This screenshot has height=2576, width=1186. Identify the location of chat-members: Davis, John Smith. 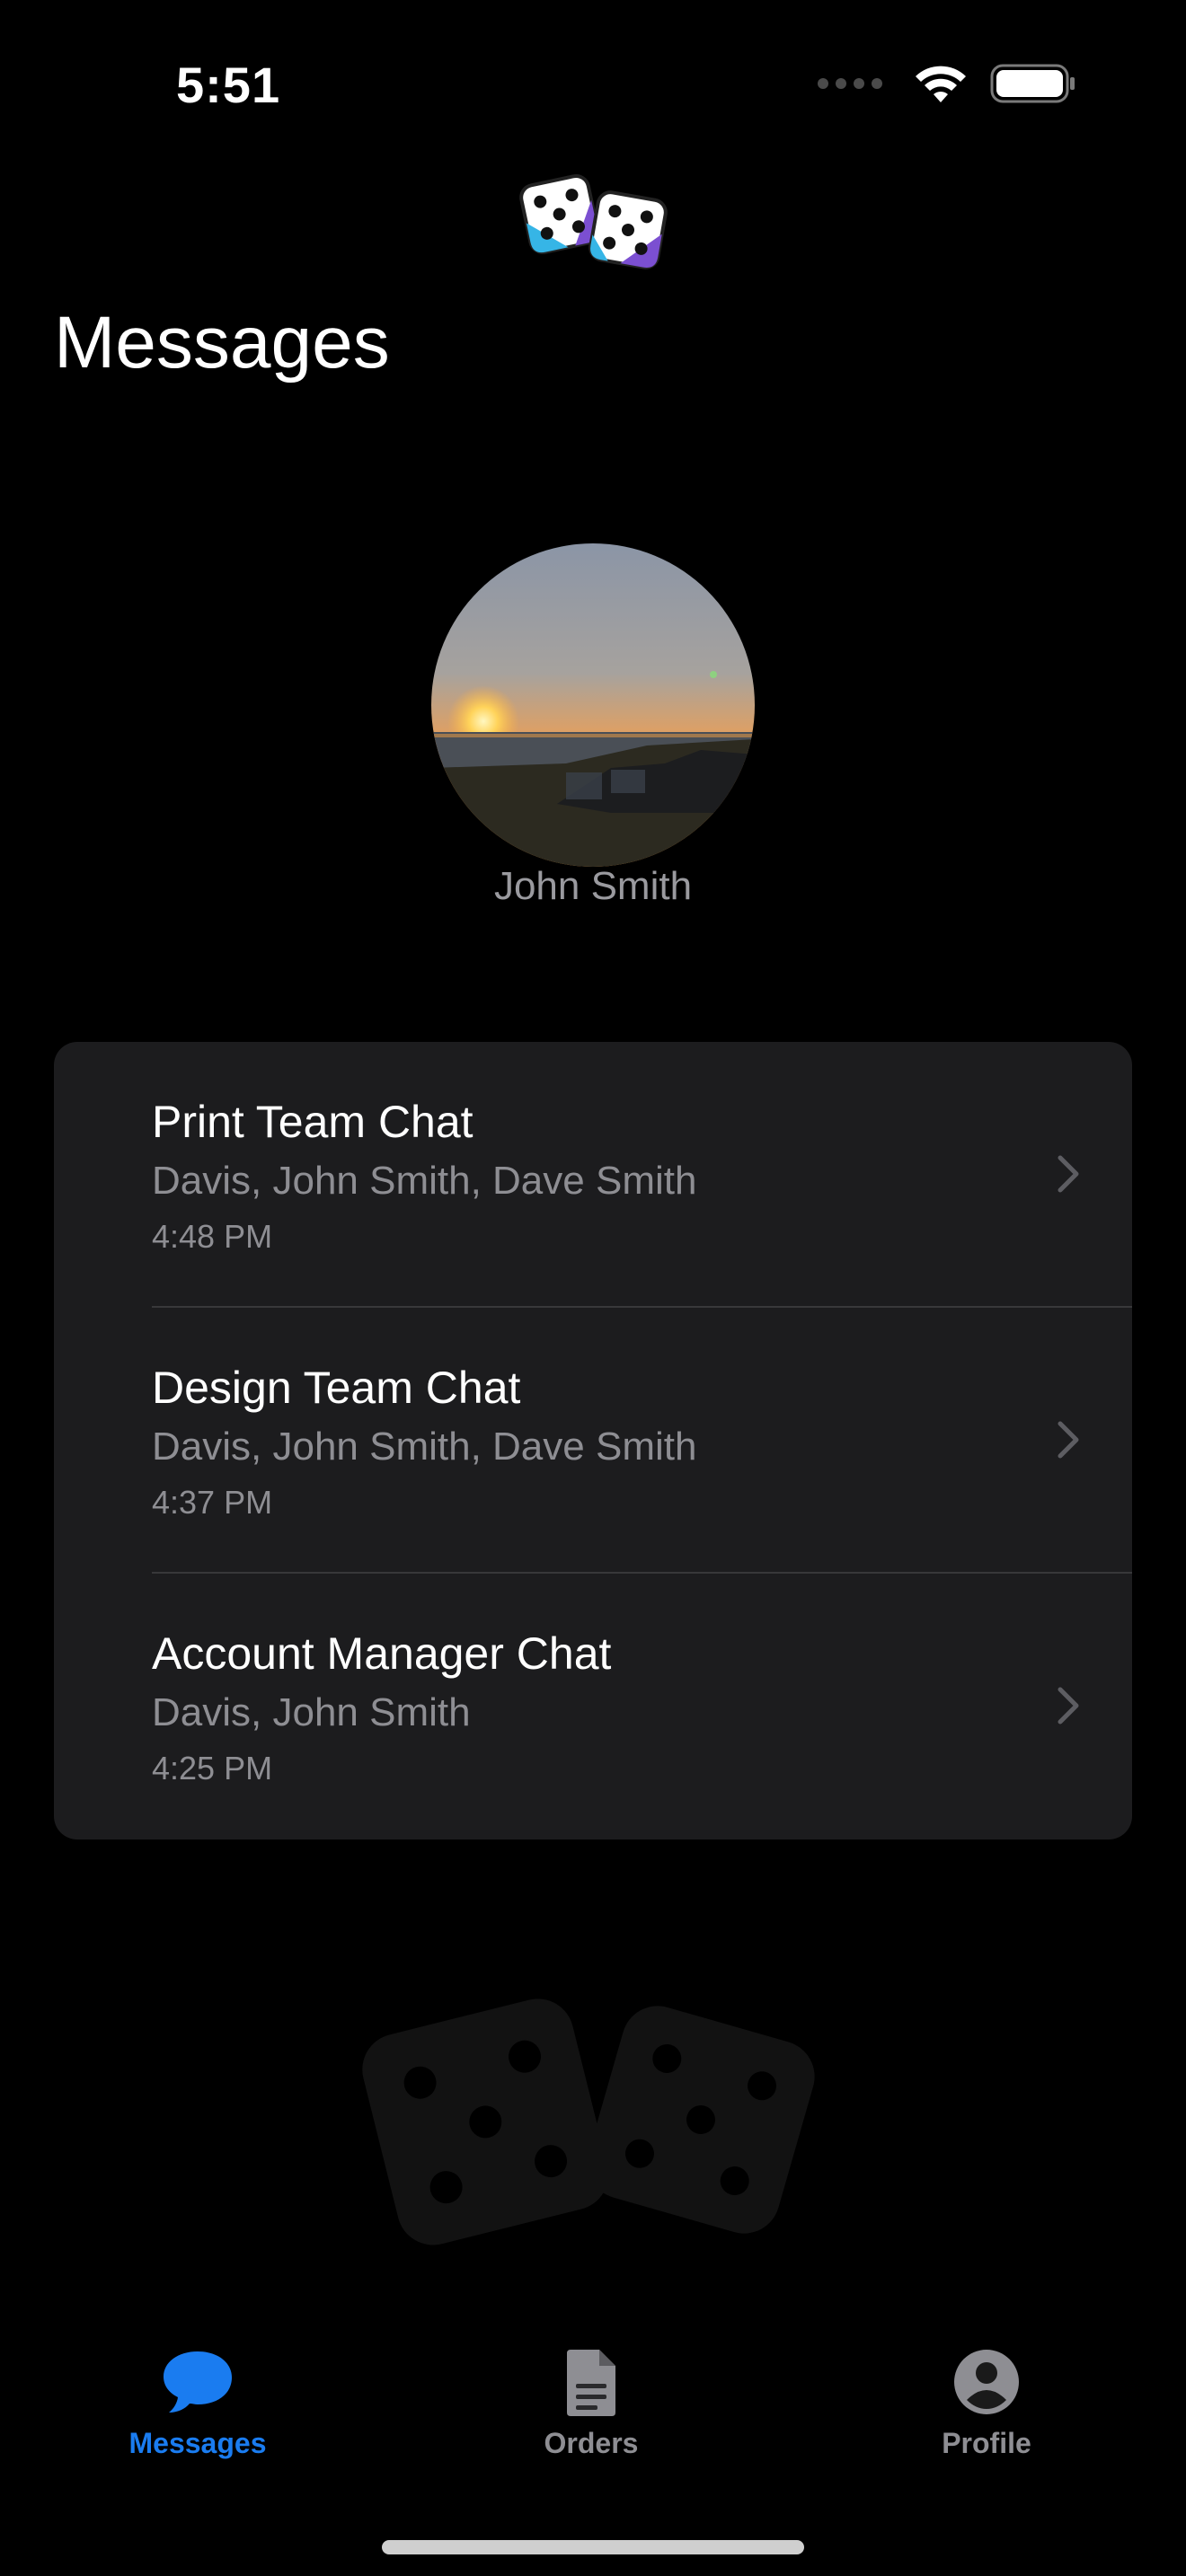
(311, 1712).